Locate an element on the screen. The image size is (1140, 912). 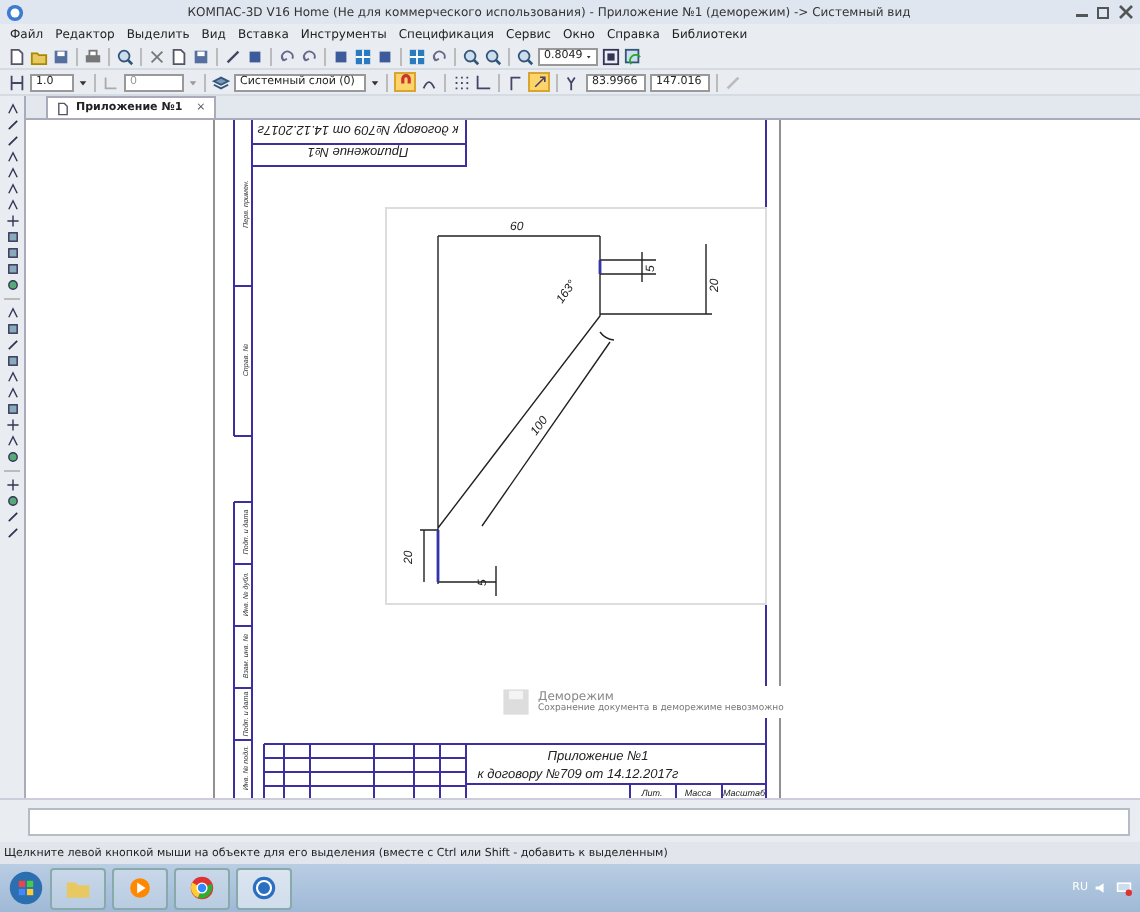
cad-app-taskbar-button is located at coordinates (264, 888).